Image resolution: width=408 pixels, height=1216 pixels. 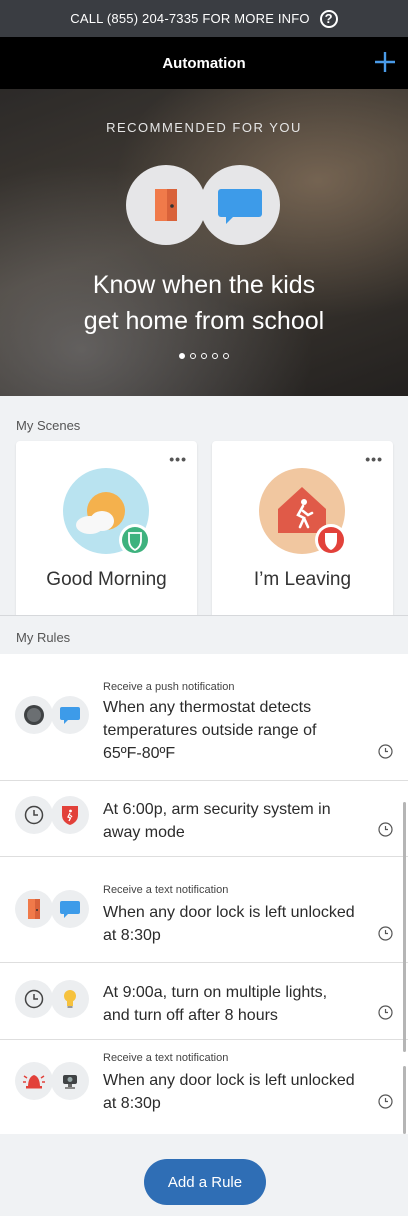 I want to click on thermostat-icon, so click(x=34, y=715).